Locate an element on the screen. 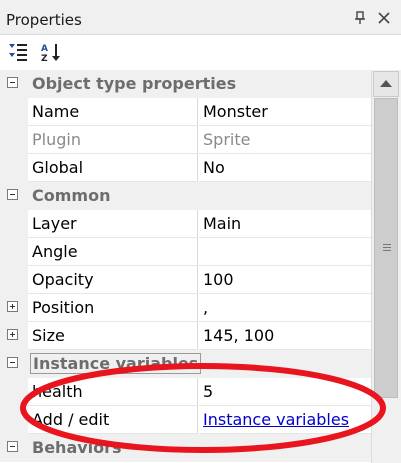 The image size is (401, 463). property-name: Size is located at coordinates (113, 336).